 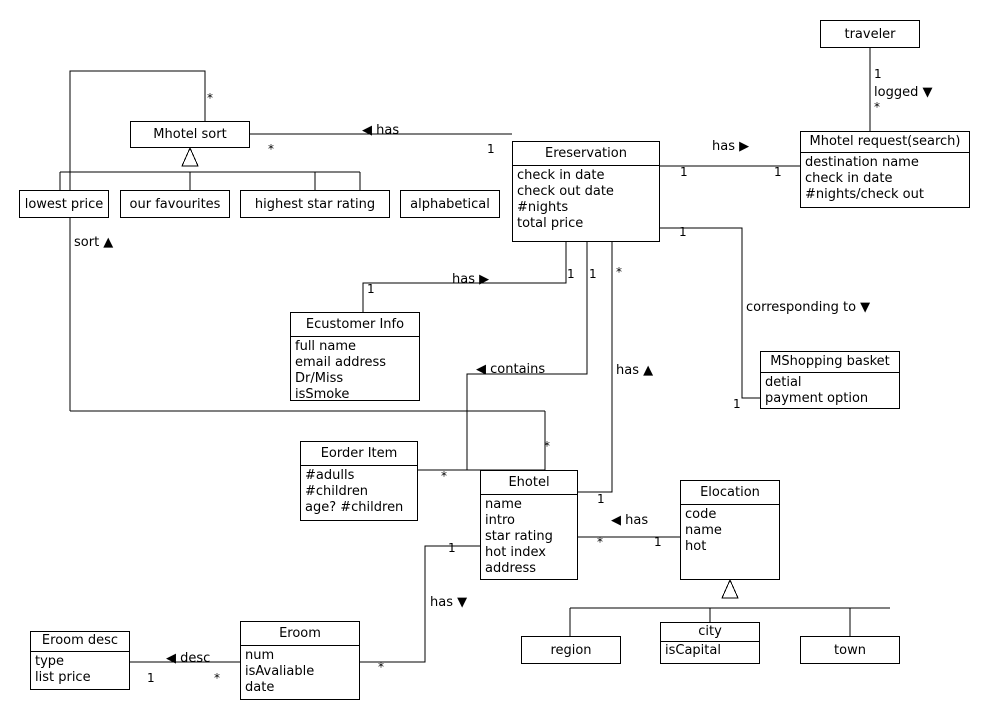 I want to click on assoc-label-has-request: has ▶, so click(x=731, y=146).